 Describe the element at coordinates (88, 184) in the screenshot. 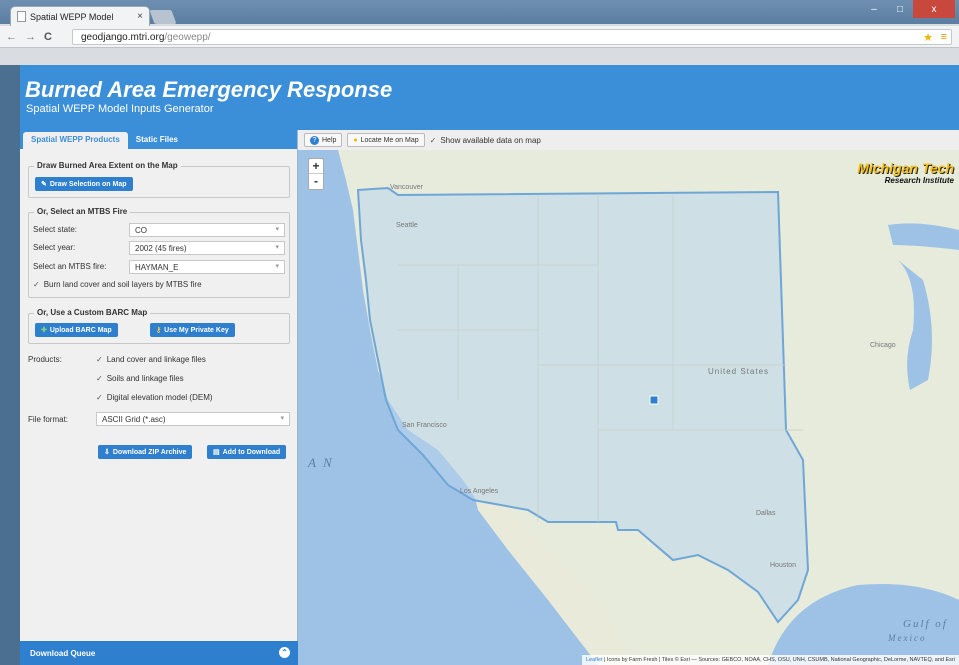

I see `draw-selection-label: Draw Selection on Map` at that location.